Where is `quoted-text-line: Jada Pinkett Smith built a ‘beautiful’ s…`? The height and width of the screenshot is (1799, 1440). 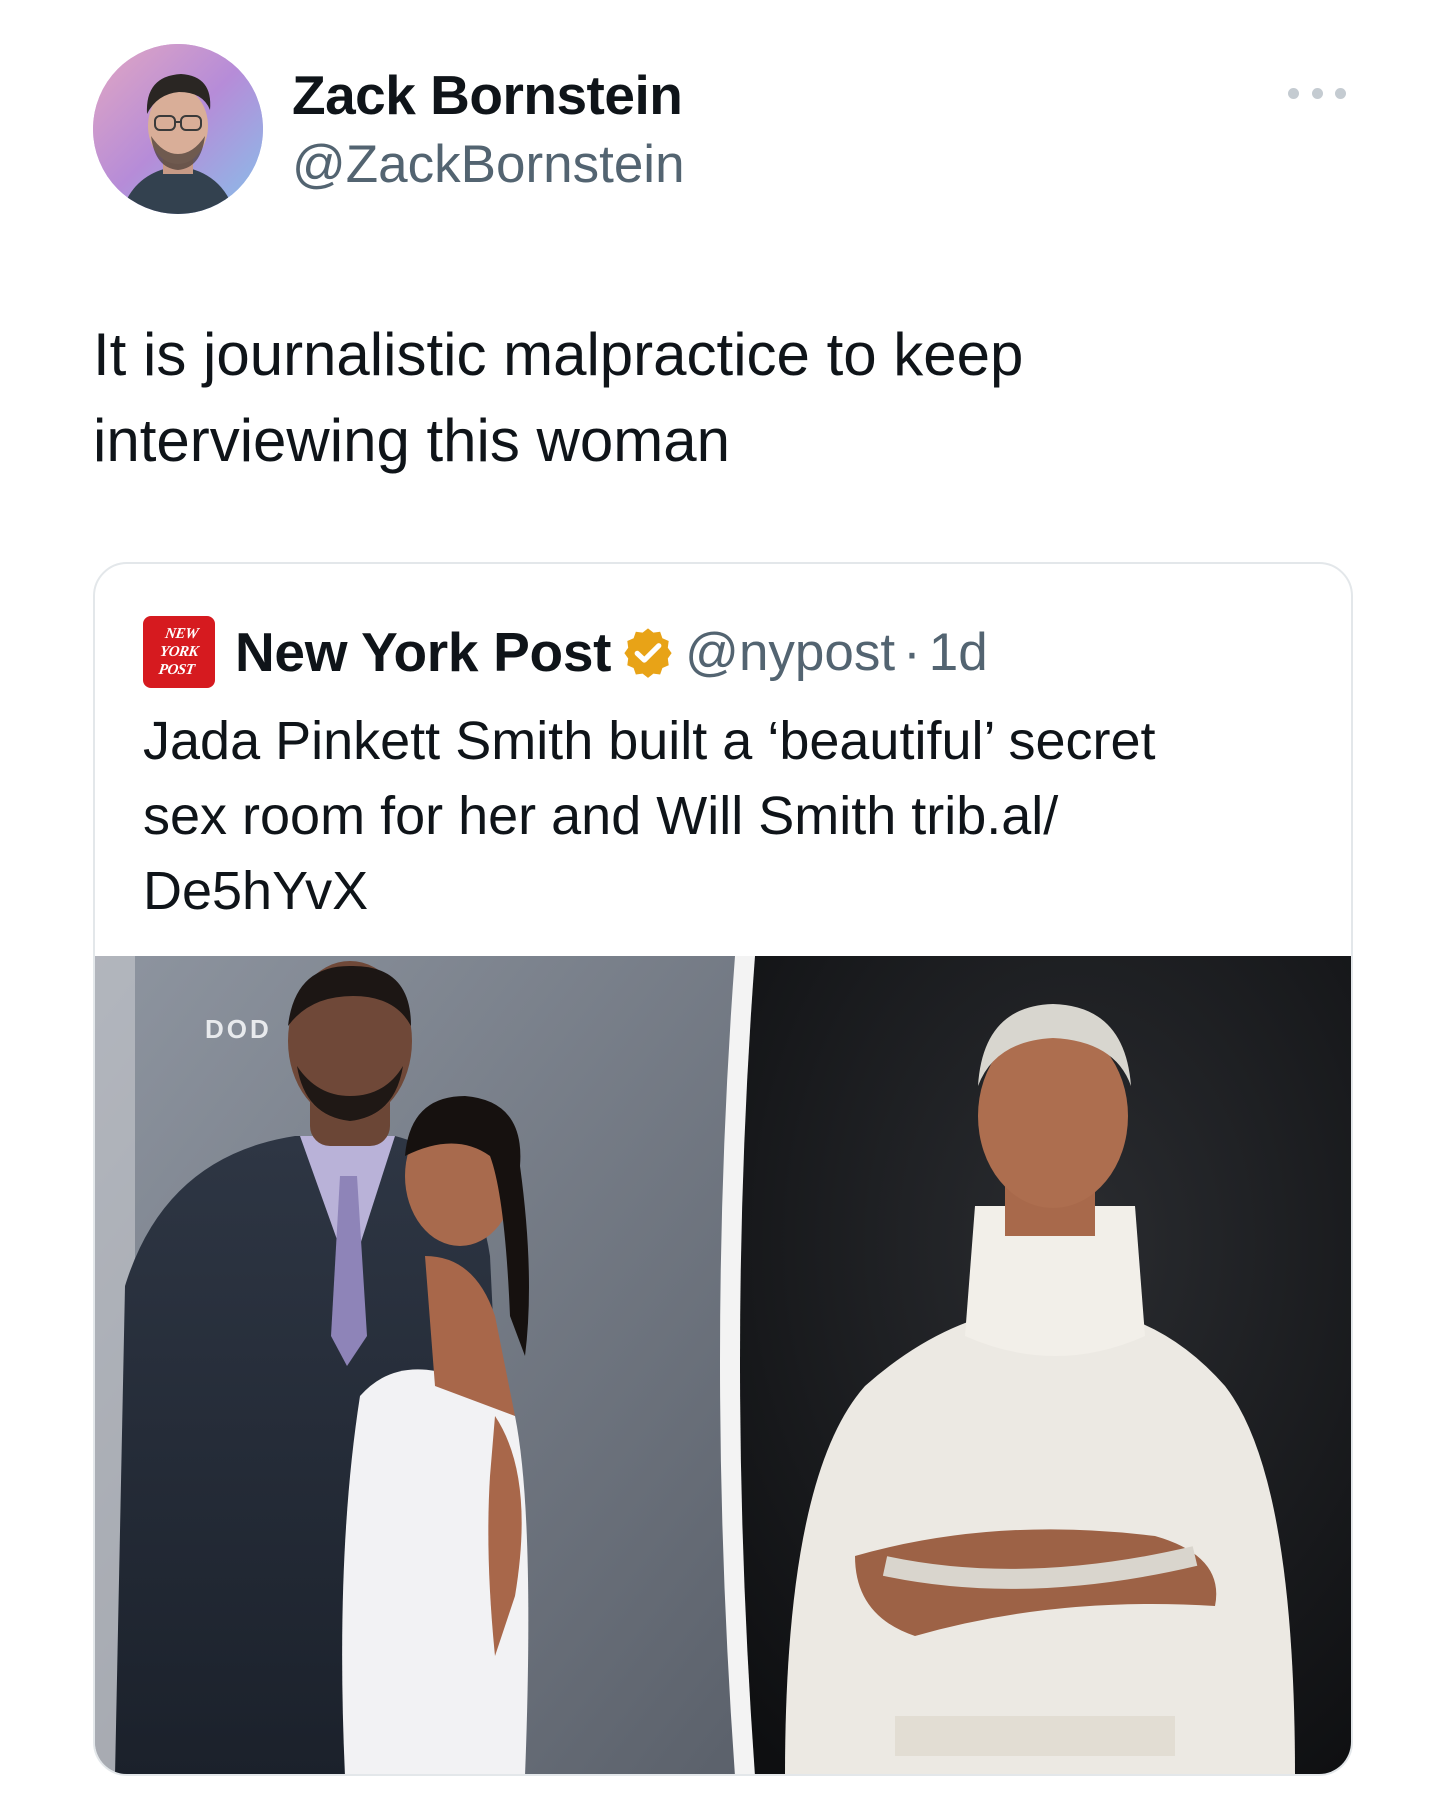
quoted-text-line: Jada Pinkett Smith built a ‘beautiful’ s… is located at coordinates (649, 741).